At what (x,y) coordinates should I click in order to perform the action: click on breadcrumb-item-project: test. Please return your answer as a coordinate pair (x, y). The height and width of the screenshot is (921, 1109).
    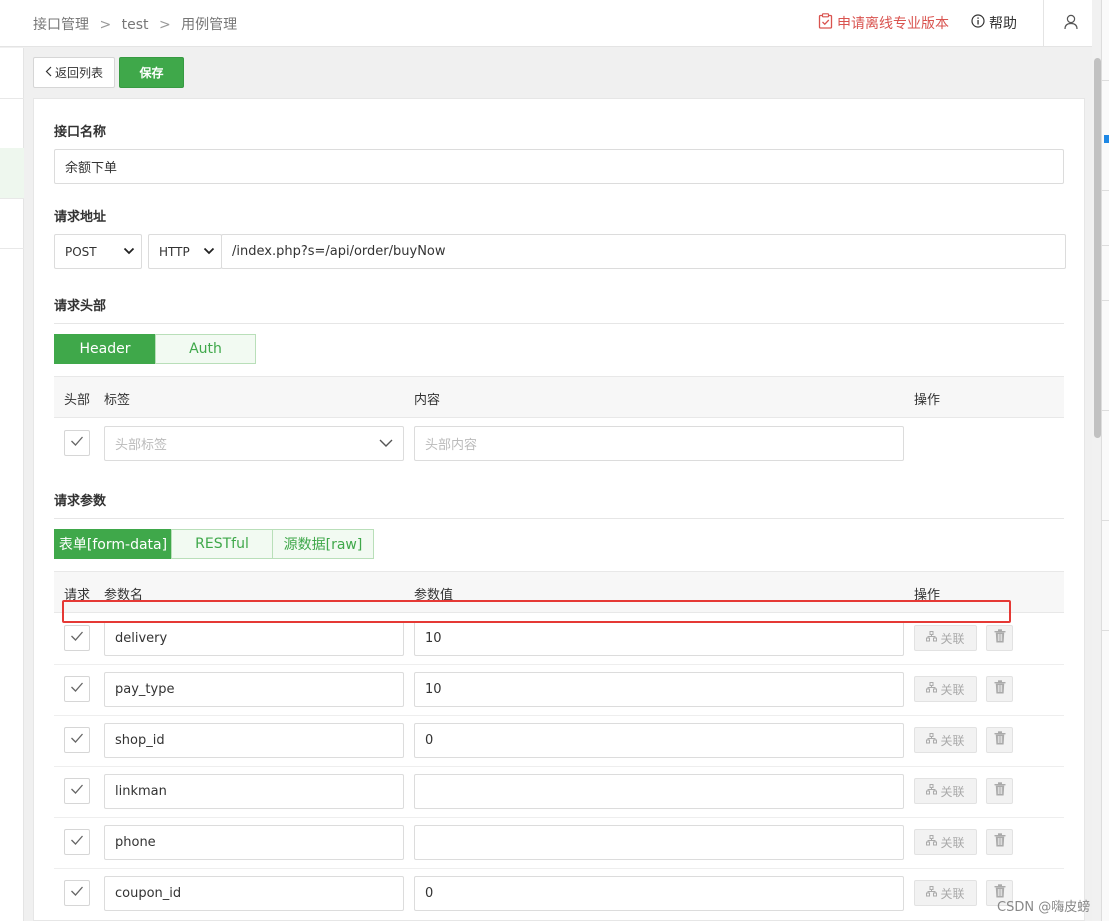
    Looking at the image, I should click on (135, 25).